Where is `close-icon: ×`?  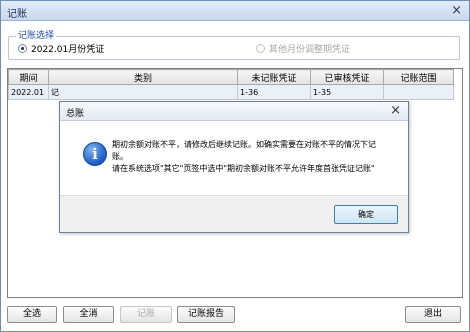
close-icon: × is located at coordinates (456, 10).